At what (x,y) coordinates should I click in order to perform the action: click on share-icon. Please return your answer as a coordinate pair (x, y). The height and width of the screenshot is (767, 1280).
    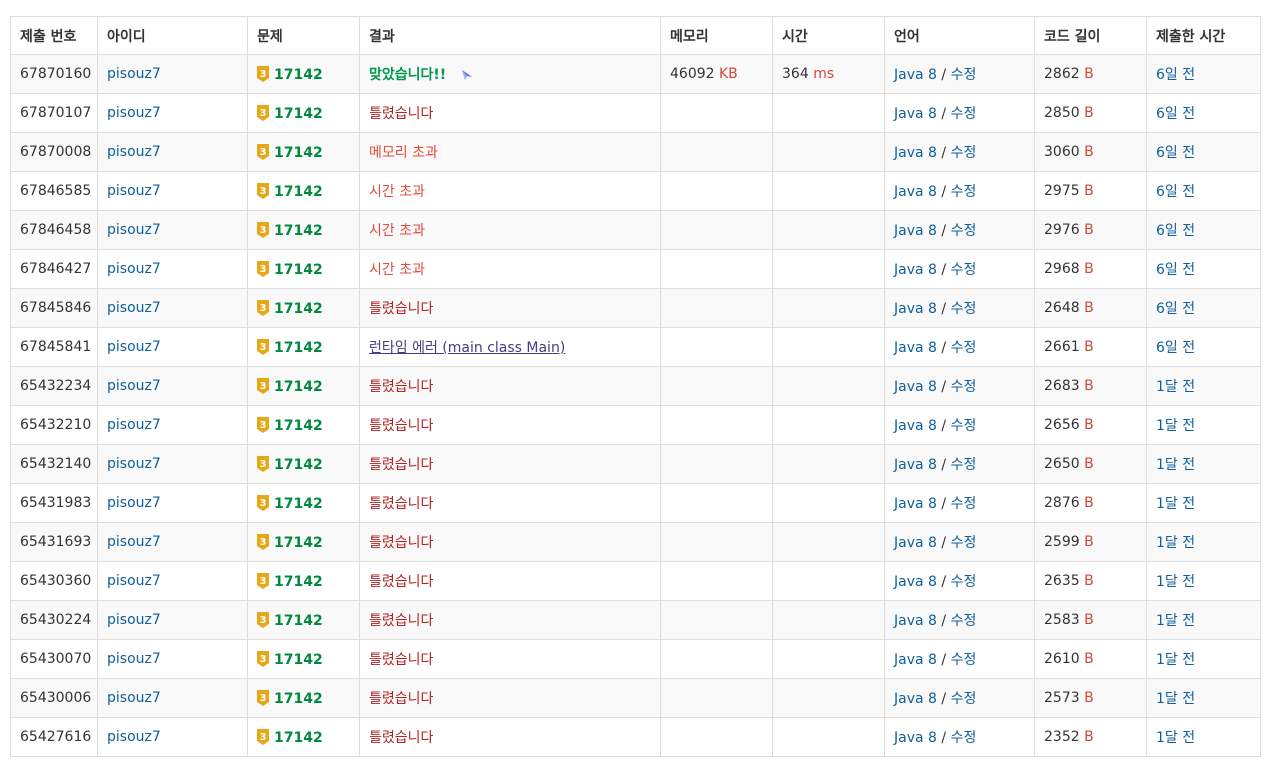
    Looking at the image, I should click on (467, 74).